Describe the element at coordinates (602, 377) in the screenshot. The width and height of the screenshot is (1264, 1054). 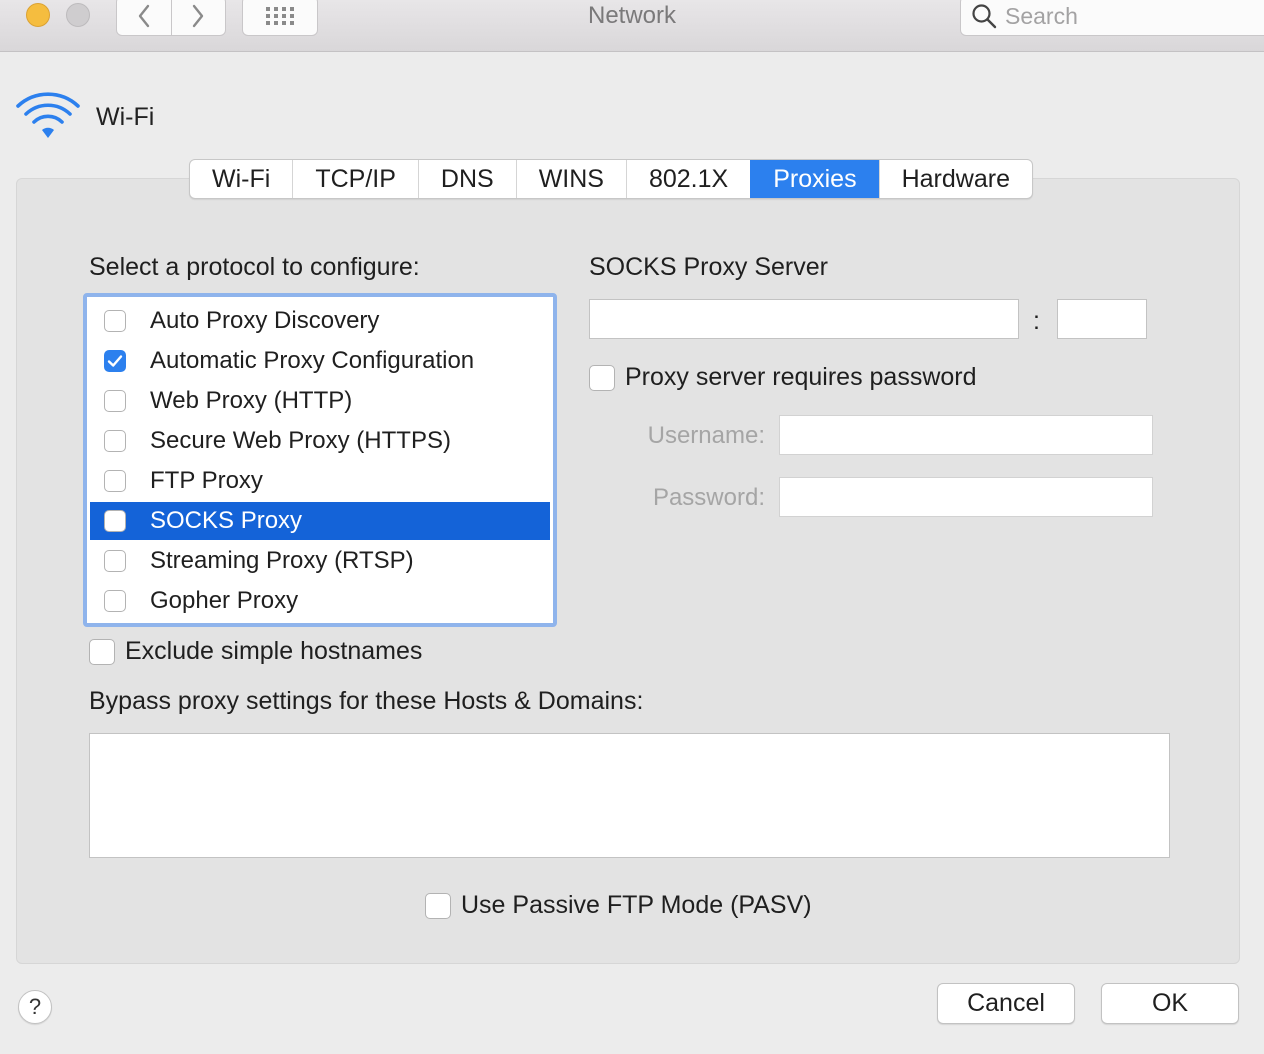
I see `requires-password-checkbox` at that location.